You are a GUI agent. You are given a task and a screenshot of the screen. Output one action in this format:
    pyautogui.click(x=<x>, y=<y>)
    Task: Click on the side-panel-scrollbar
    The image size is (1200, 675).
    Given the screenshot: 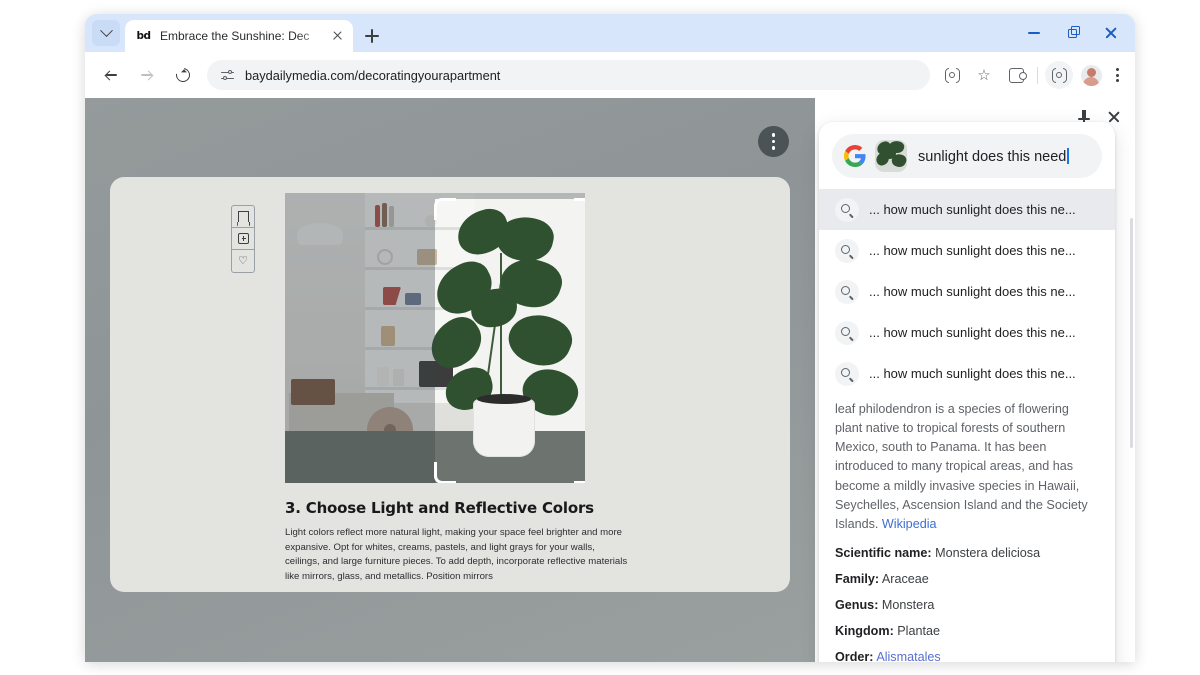 What is the action you would take?
    pyautogui.click(x=1131, y=333)
    